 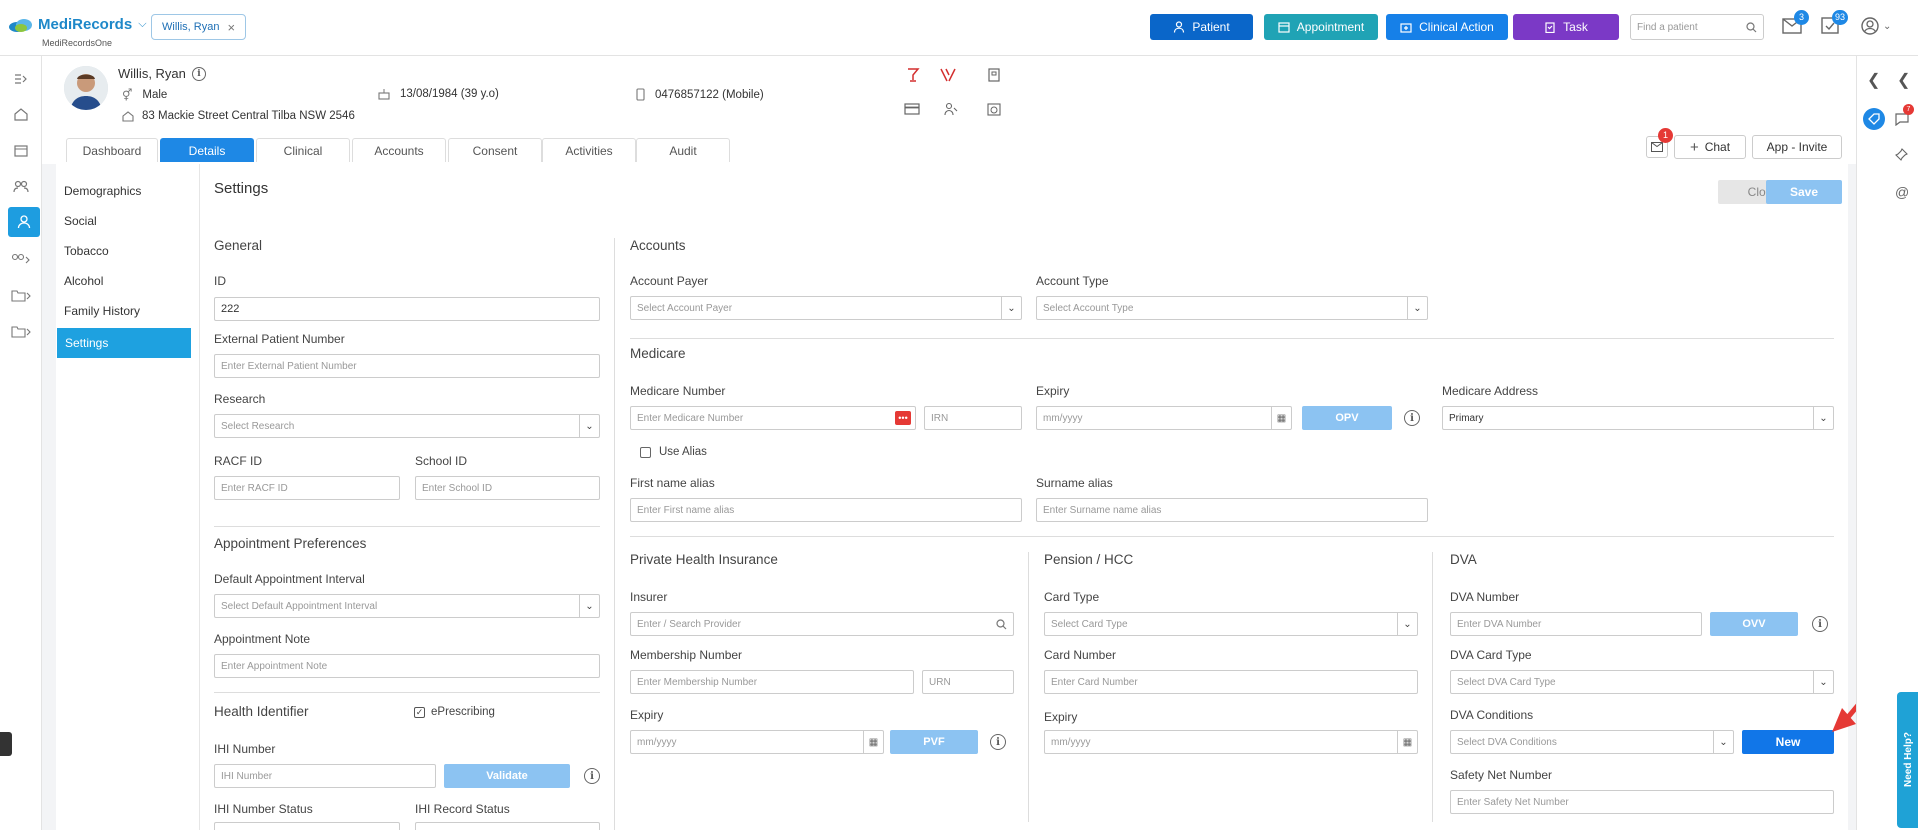 I want to click on ovv-button: OVV, so click(x=1754, y=624).